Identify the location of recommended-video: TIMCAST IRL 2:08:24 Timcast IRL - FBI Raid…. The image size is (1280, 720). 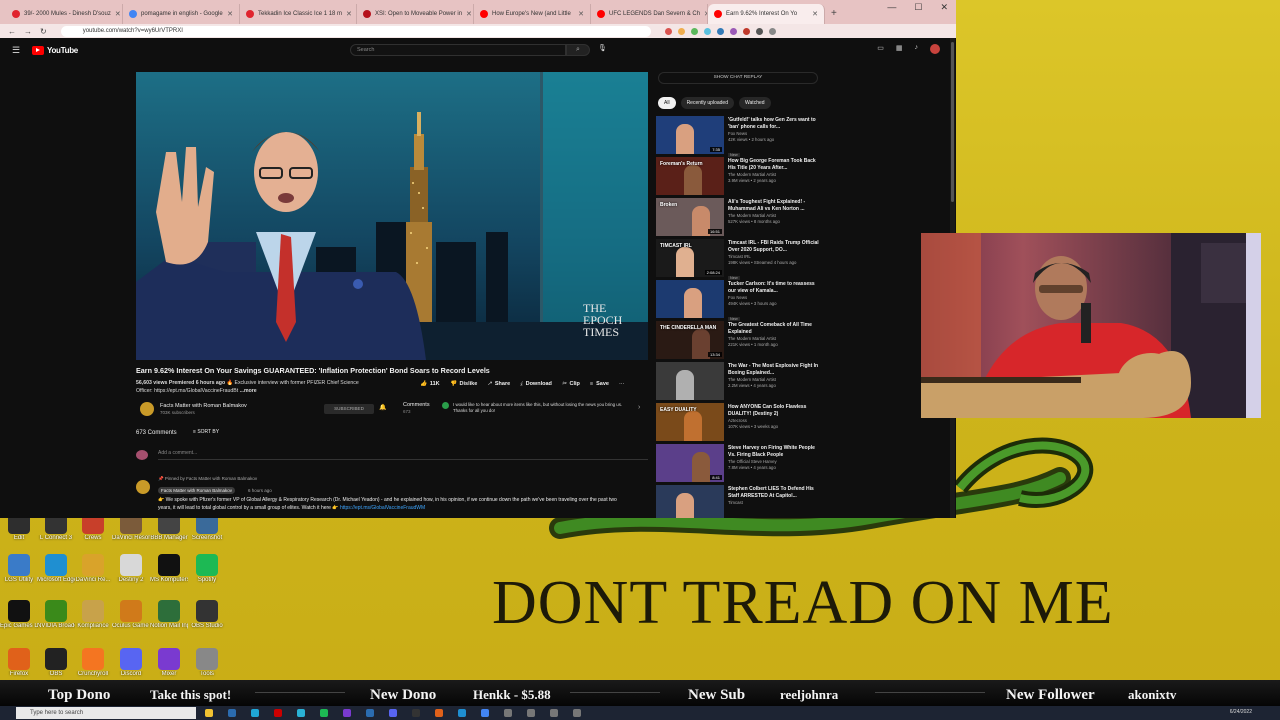
(741, 258).